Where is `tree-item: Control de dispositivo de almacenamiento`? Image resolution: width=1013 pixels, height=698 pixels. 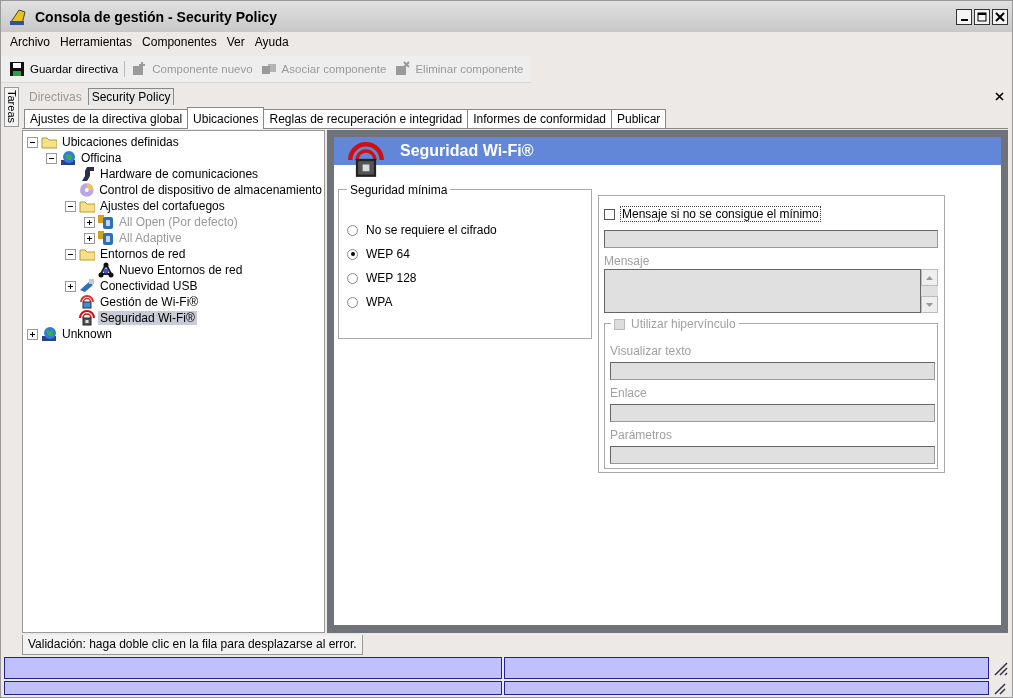 tree-item: Control de dispositivo de almacenamiento is located at coordinates (210, 190).